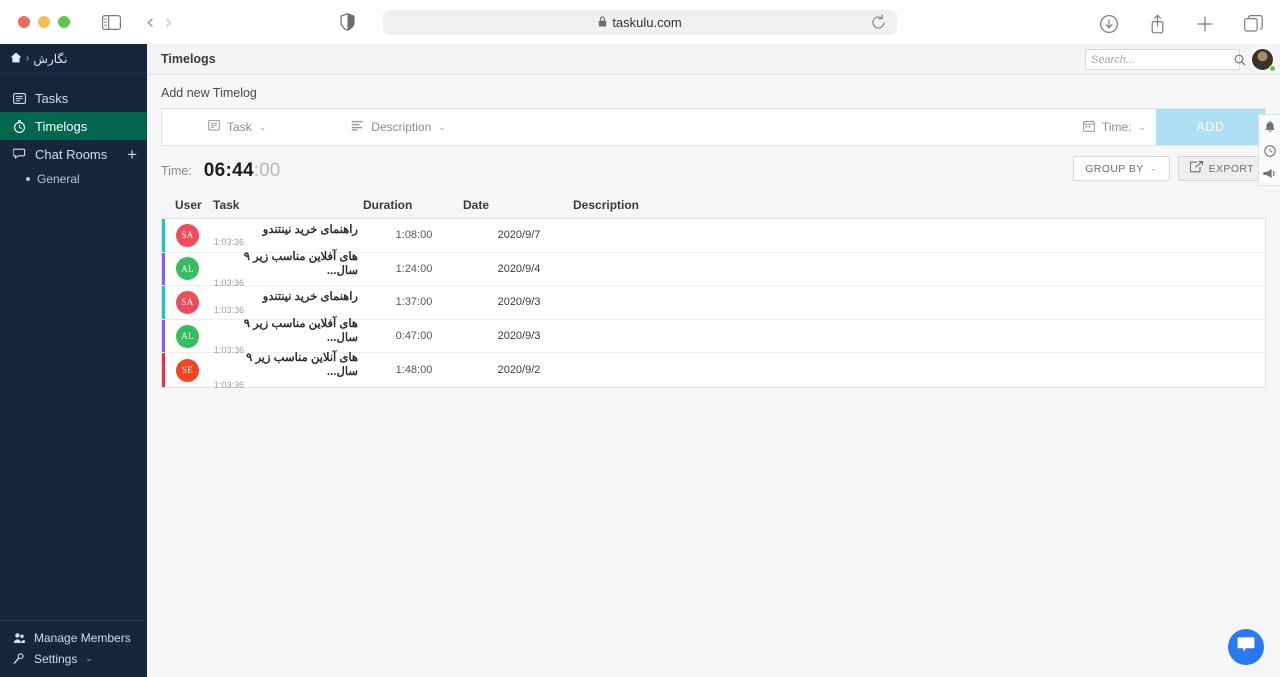 Image resolution: width=1280 pixels, height=677 pixels. What do you see at coordinates (1240, 60) in the screenshot?
I see `search-icon` at bounding box center [1240, 60].